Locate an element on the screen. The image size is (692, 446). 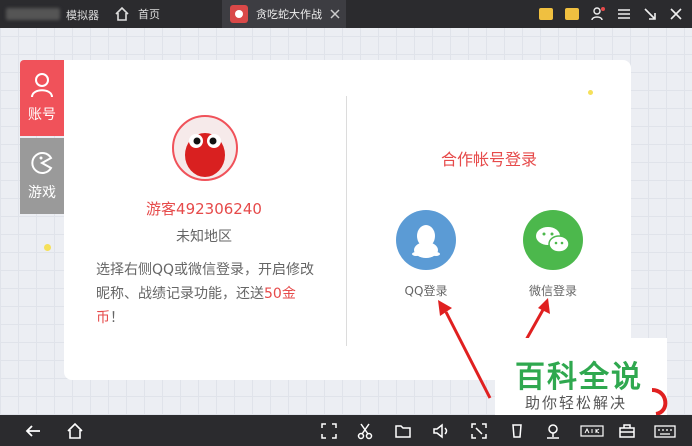
divider is located at coordinates (346, 221).